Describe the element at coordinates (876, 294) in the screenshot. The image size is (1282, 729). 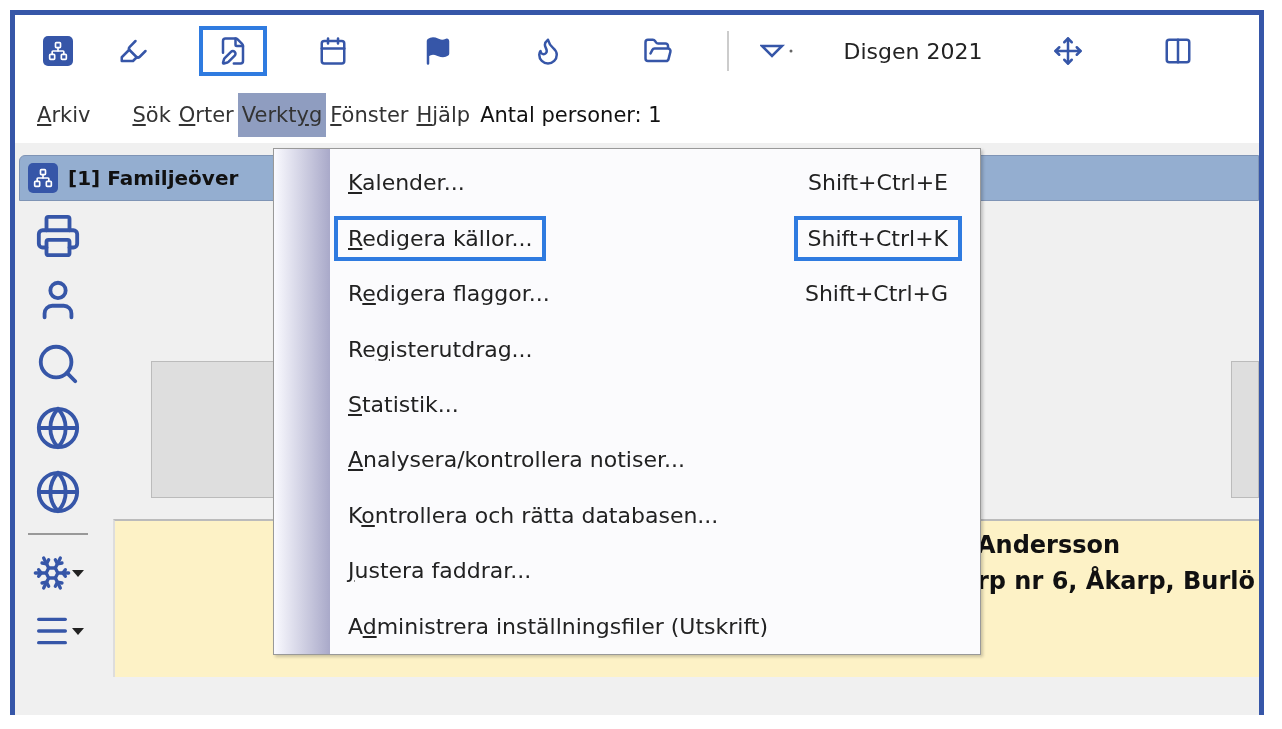
I see `shortcut-text: Shift+Ctrl+G` at that location.